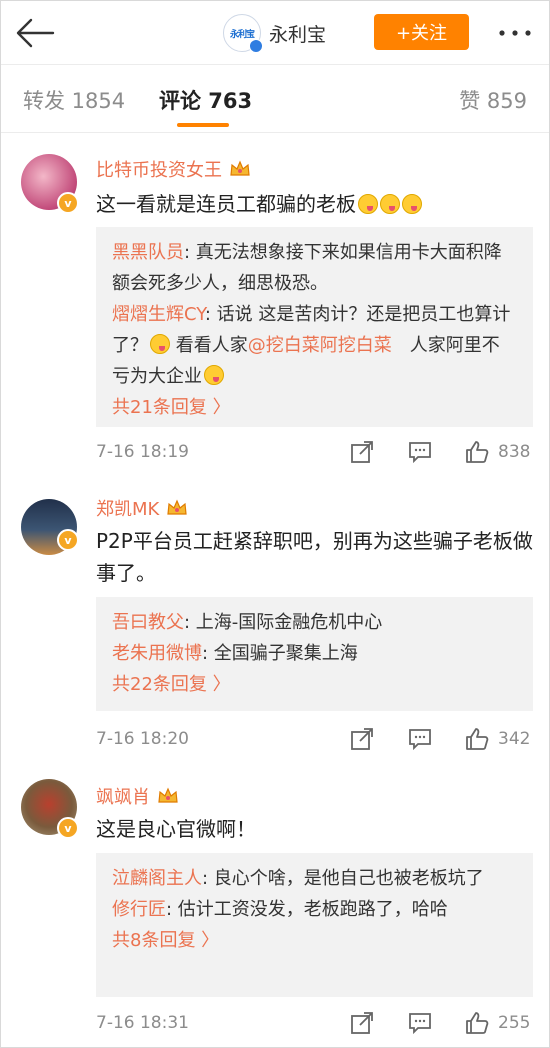 The image size is (550, 1048). Describe the element at coordinates (514, 739) in the screenshot. I see `like-count: 342` at that location.